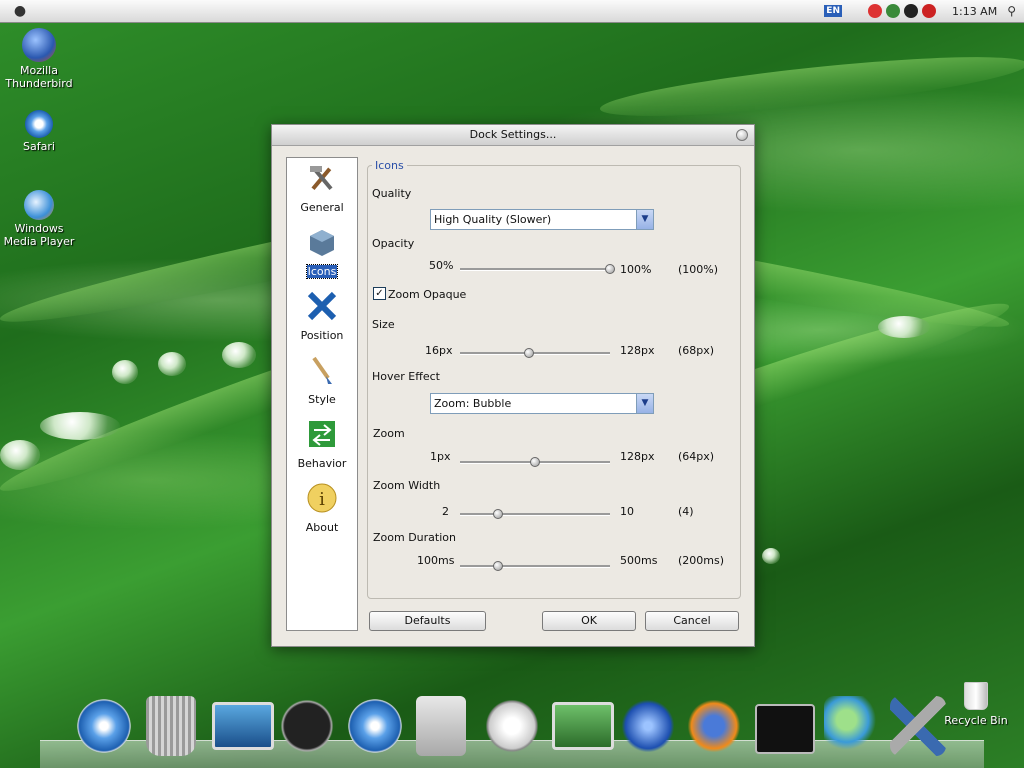 The height and width of the screenshot is (768, 1024). Describe the element at coordinates (441, 265) in the screenshot. I see `opacity-min: 50%` at that location.